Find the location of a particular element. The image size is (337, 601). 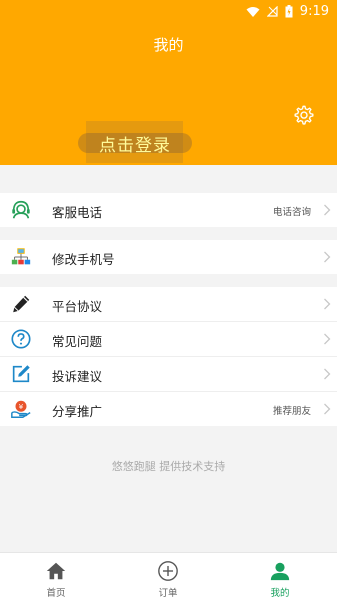

tab-mine: 我的 is located at coordinates (280, 577).